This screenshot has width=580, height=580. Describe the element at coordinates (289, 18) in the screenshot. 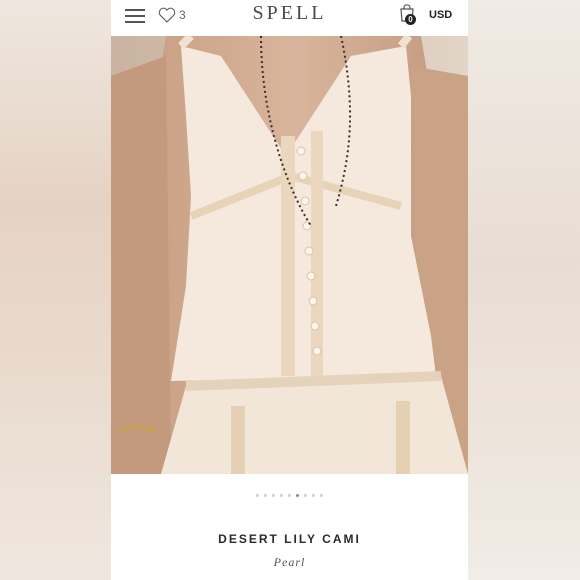

I see `top-navigation-bar: 3 SPELL 0 USD` at that location.